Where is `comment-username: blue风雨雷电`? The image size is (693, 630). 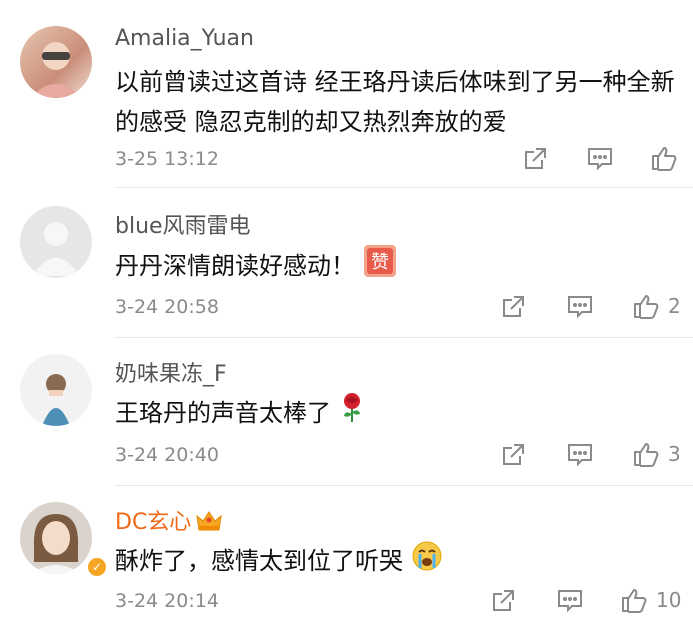 comment-username: blue风雨雷电 is located at coordinates (183, 224).